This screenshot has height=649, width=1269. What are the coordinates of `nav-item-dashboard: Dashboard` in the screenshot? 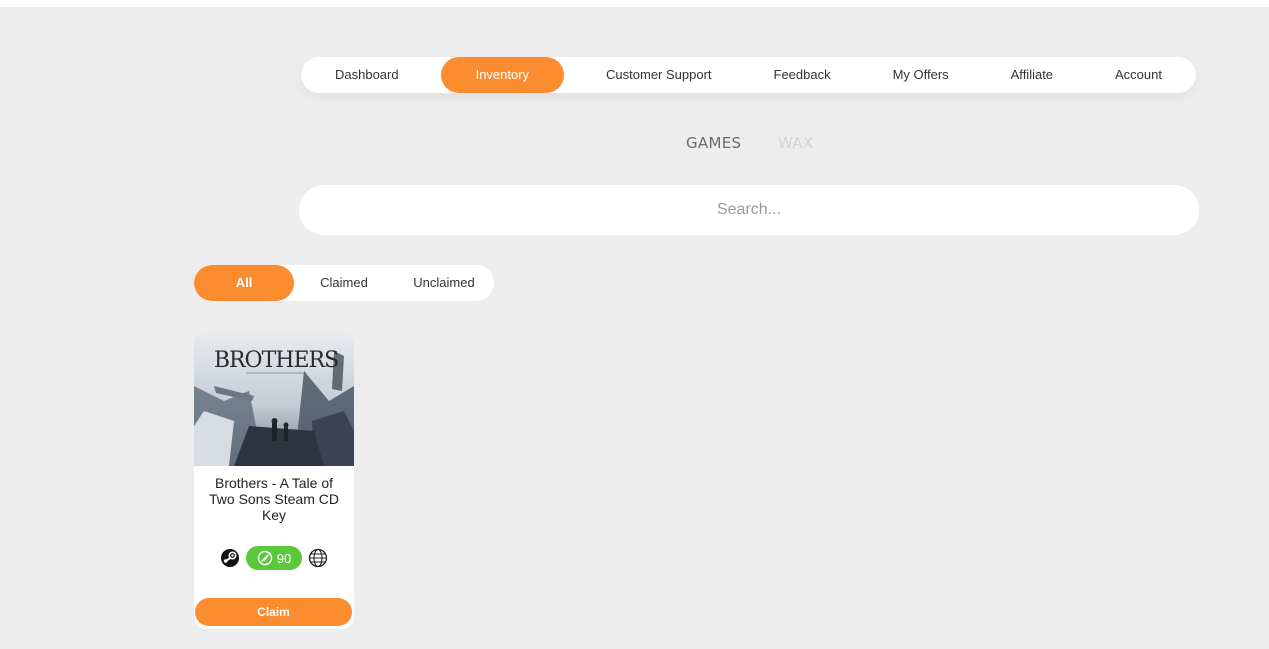 It's located at (367, 75).